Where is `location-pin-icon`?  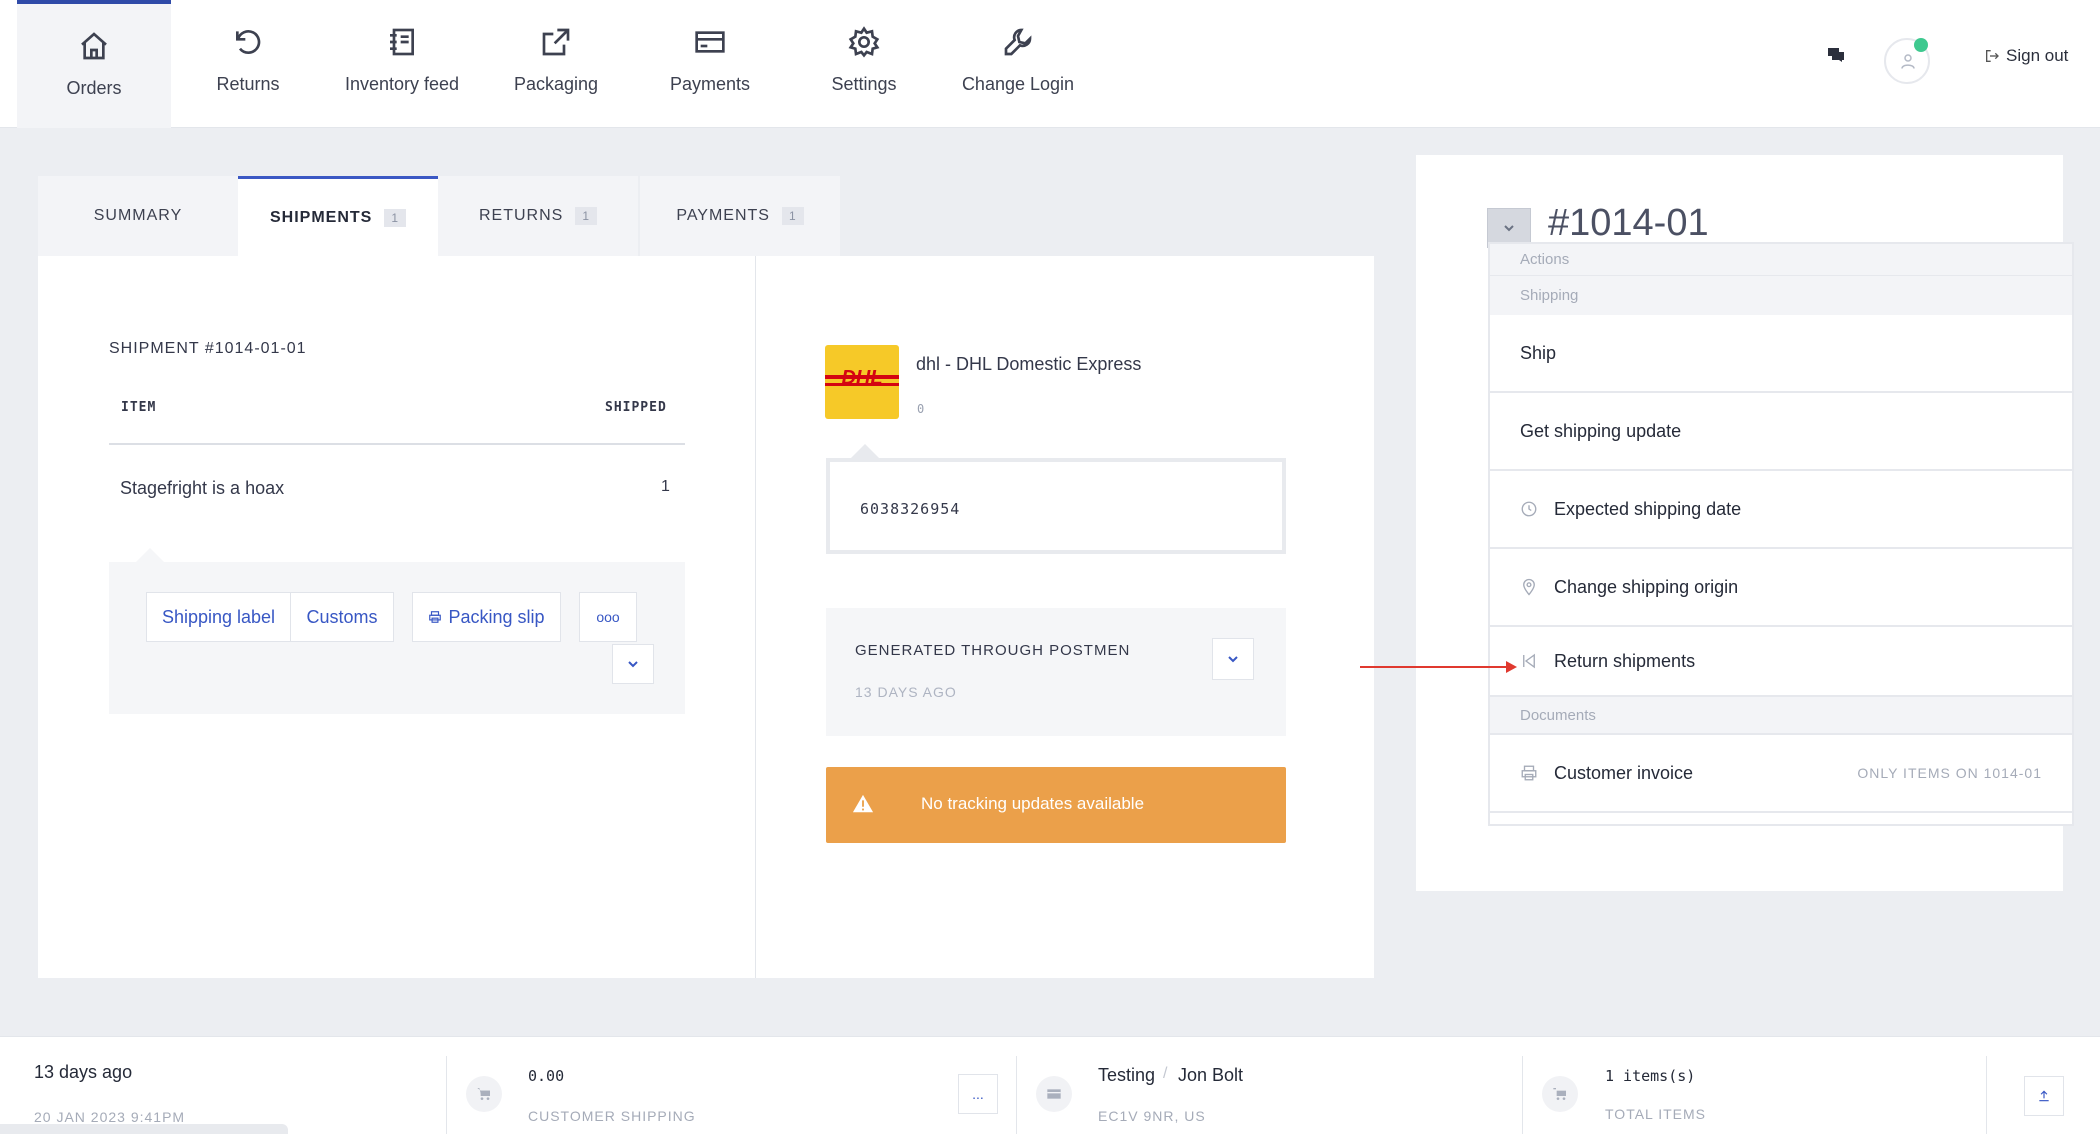 location-pin-icon is located at coordinates (1529, 587).